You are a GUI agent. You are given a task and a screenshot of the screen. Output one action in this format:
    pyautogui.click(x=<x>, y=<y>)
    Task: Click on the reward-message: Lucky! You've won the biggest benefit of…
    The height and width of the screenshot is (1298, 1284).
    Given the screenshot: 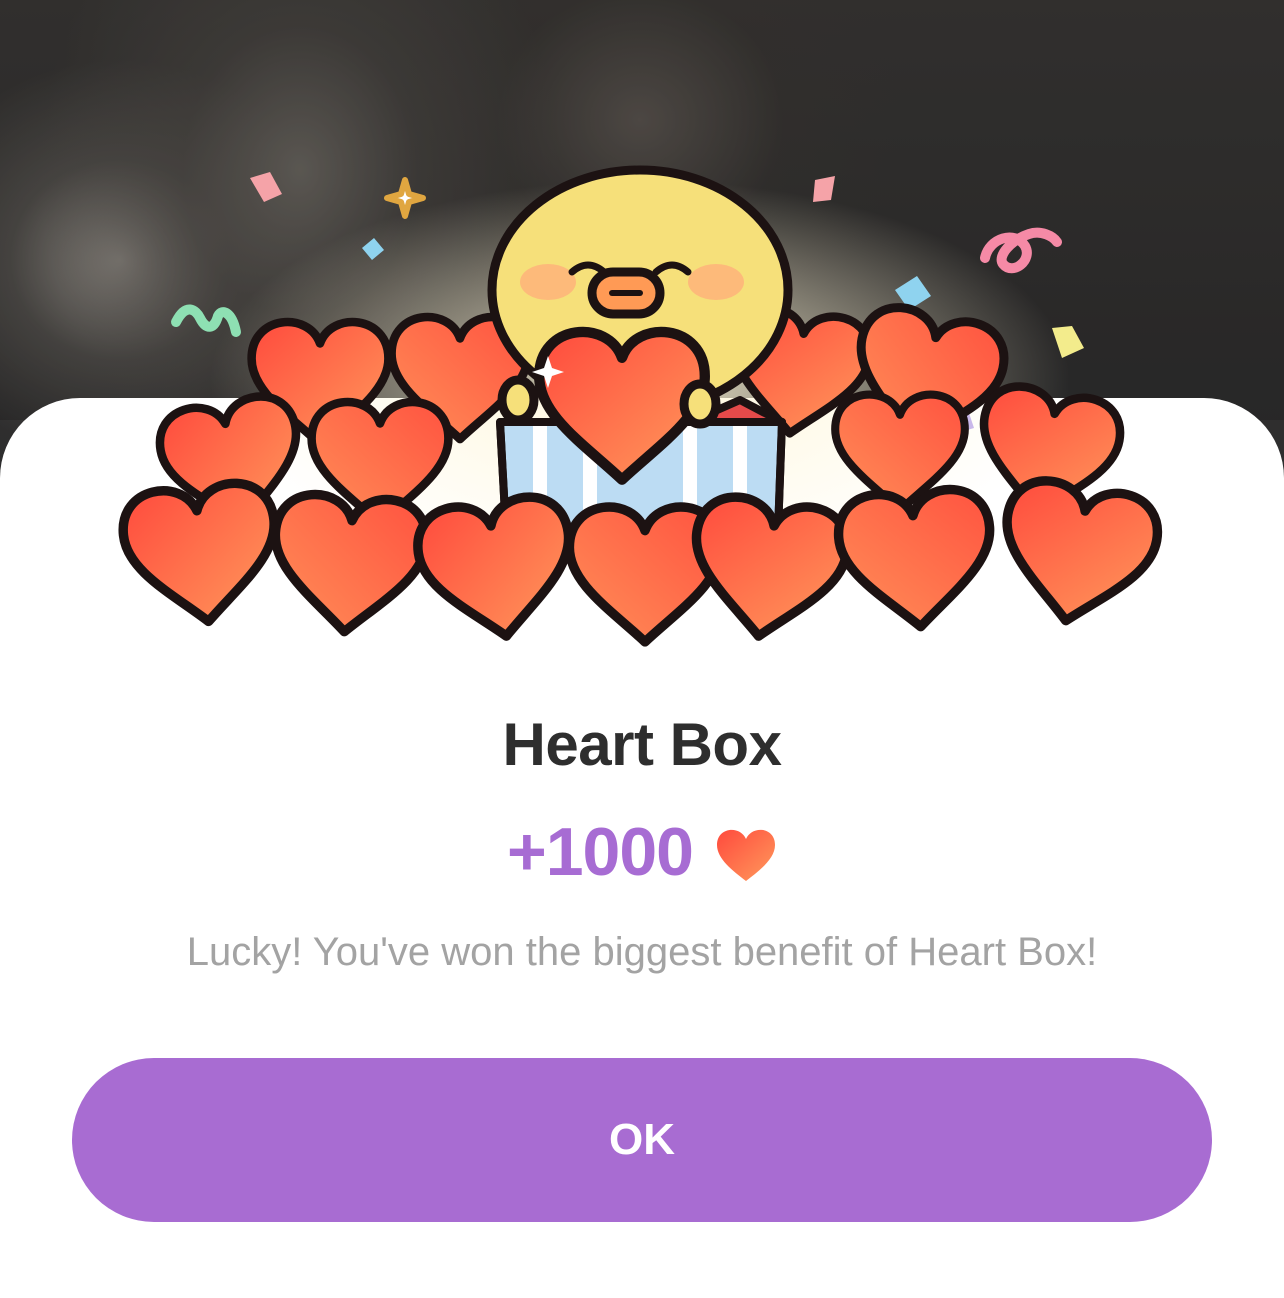 What is the action you would take?
    pyautogui.click(x=642, y=952)
    